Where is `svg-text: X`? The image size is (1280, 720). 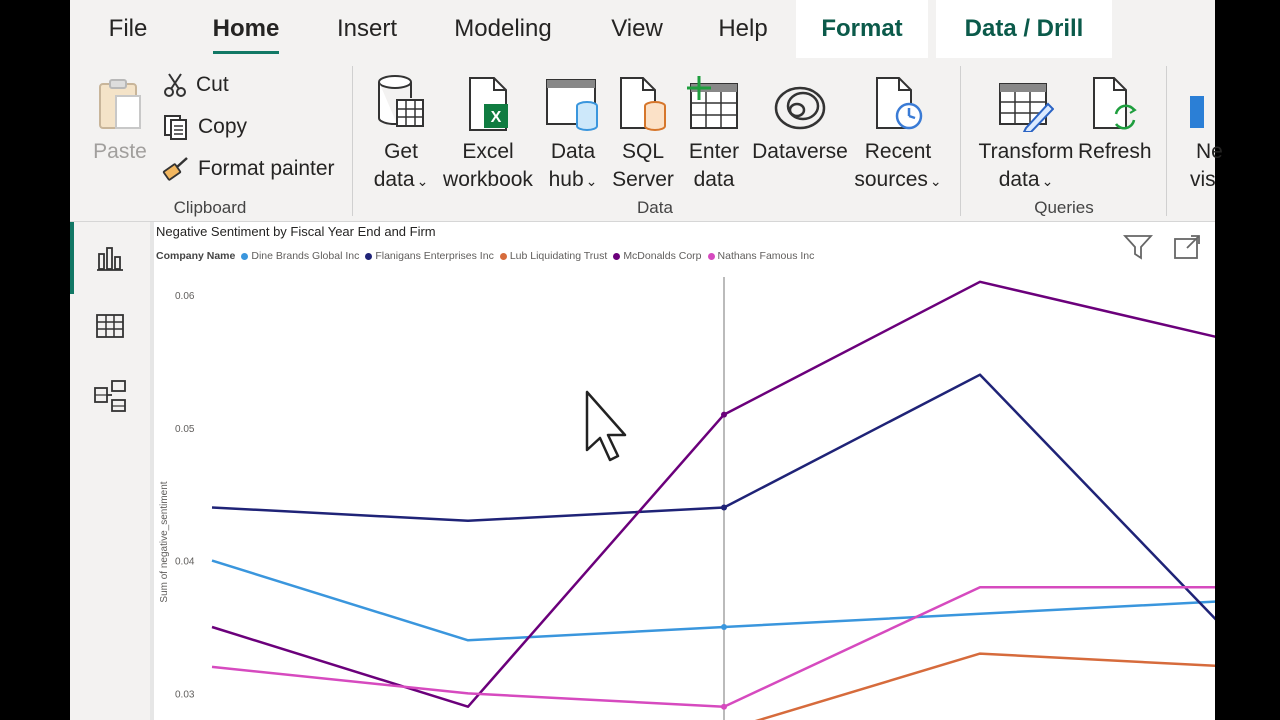
svg-text: X is located at coordinates (496, 117).